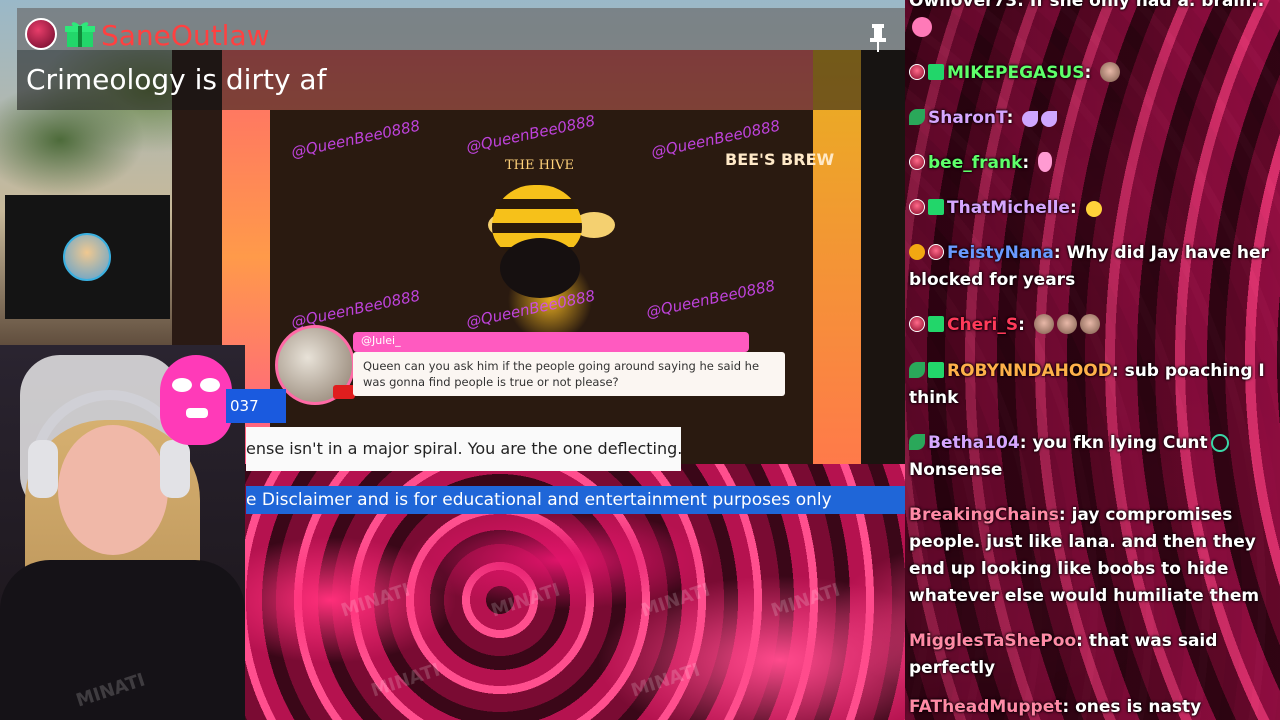 The width and height of the screenshot is (1280, 720). What do you see at coordinates (176, 79) in the screenshot?
I see `popup-message: Crimeology is dirty af` at bounding box center [176, 79].